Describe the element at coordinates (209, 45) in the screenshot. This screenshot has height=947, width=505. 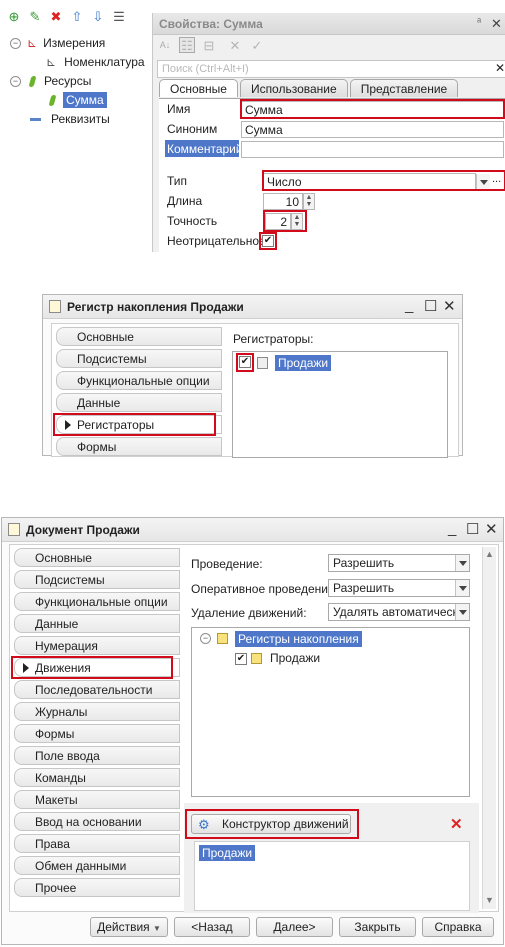
I see `filter-icon: ⊟` at that location.